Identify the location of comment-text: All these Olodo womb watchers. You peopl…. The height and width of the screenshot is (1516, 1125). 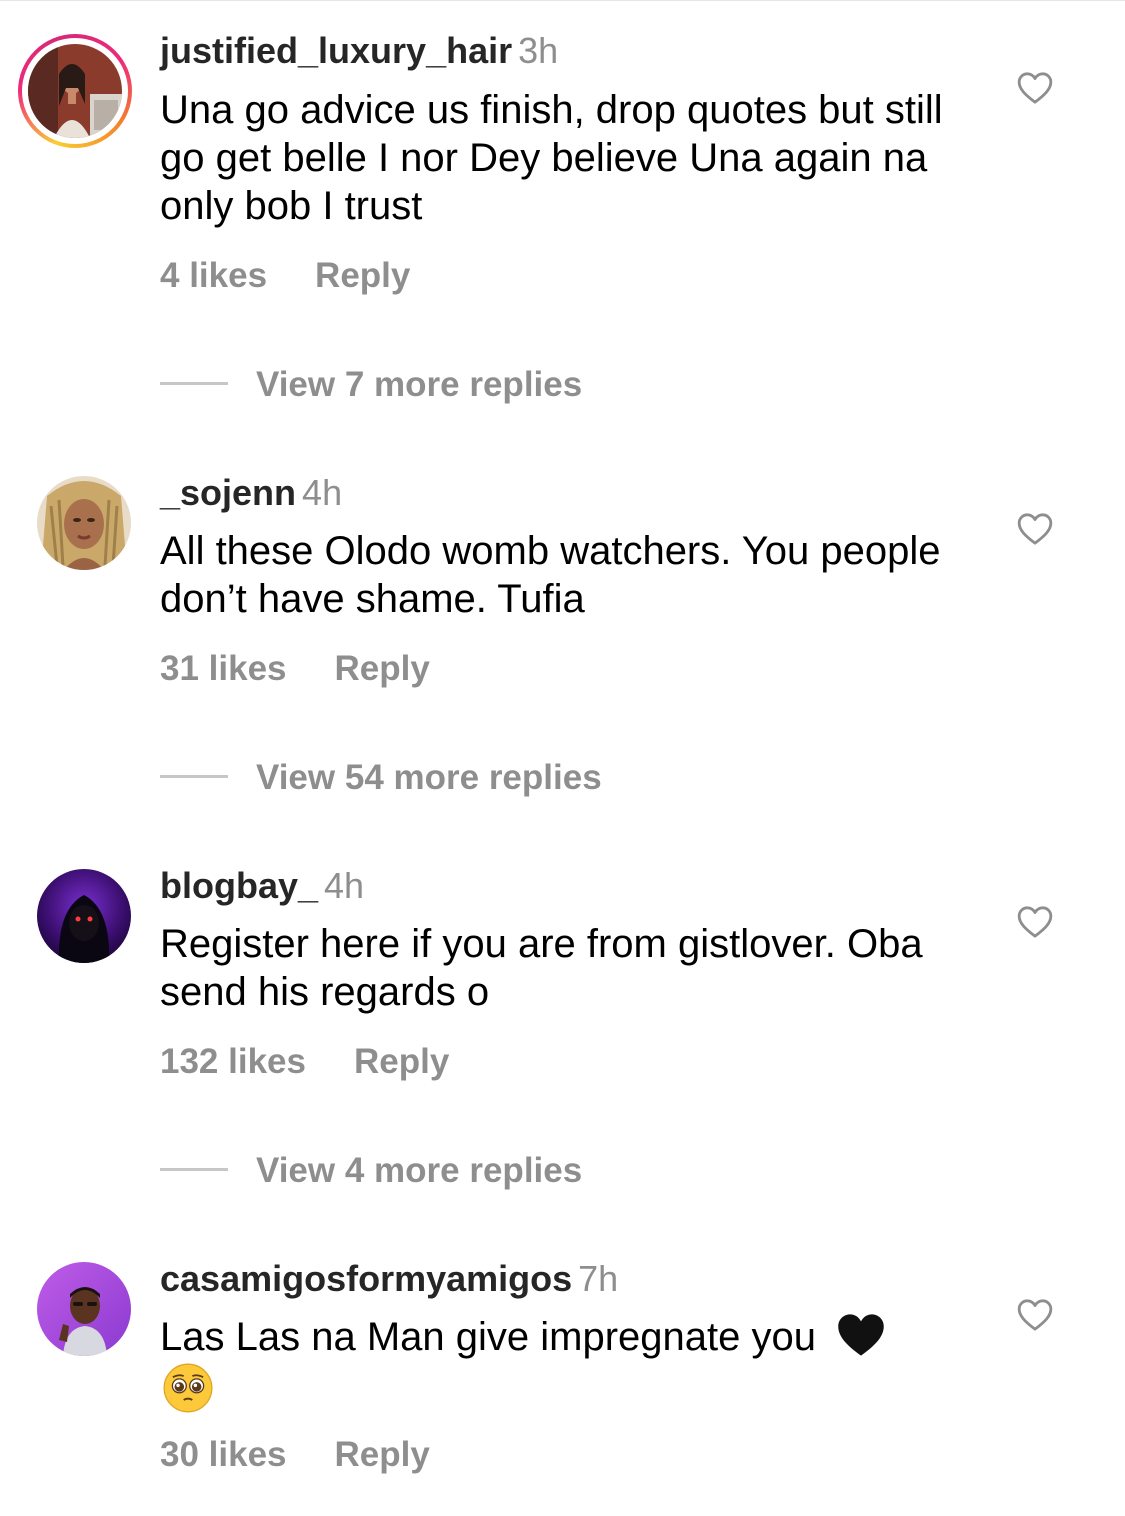
(550, 575).